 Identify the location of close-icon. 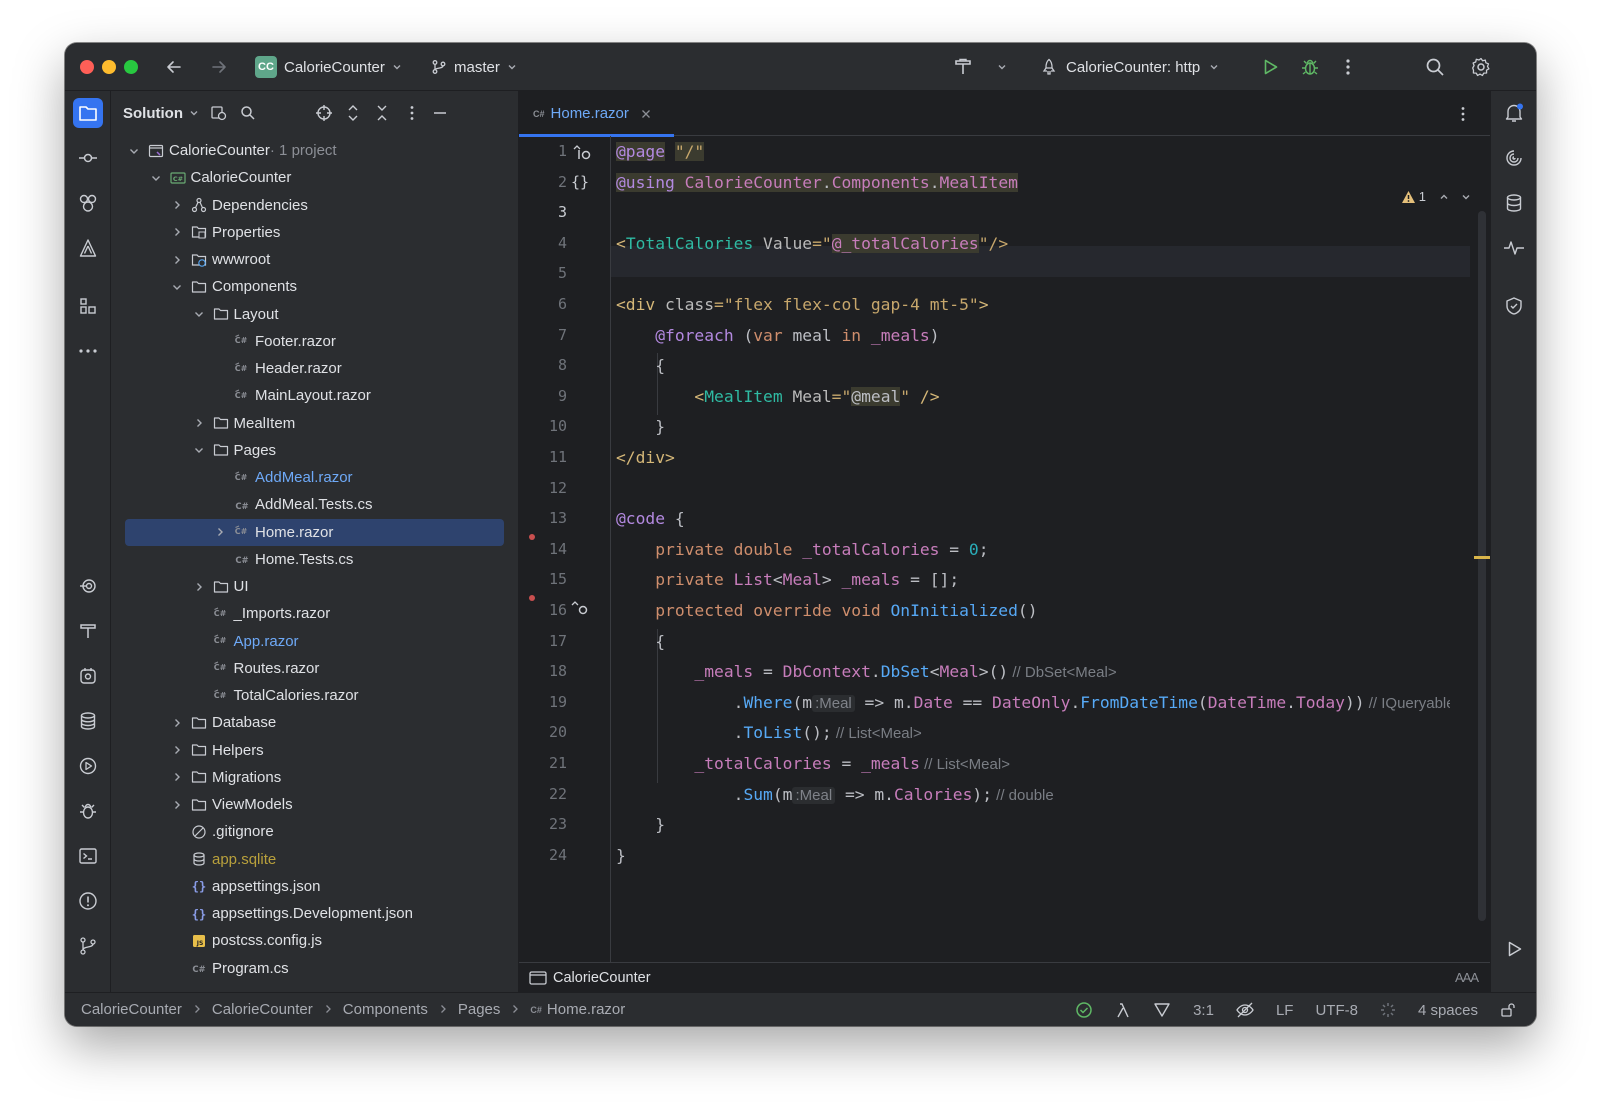
(646, 114).